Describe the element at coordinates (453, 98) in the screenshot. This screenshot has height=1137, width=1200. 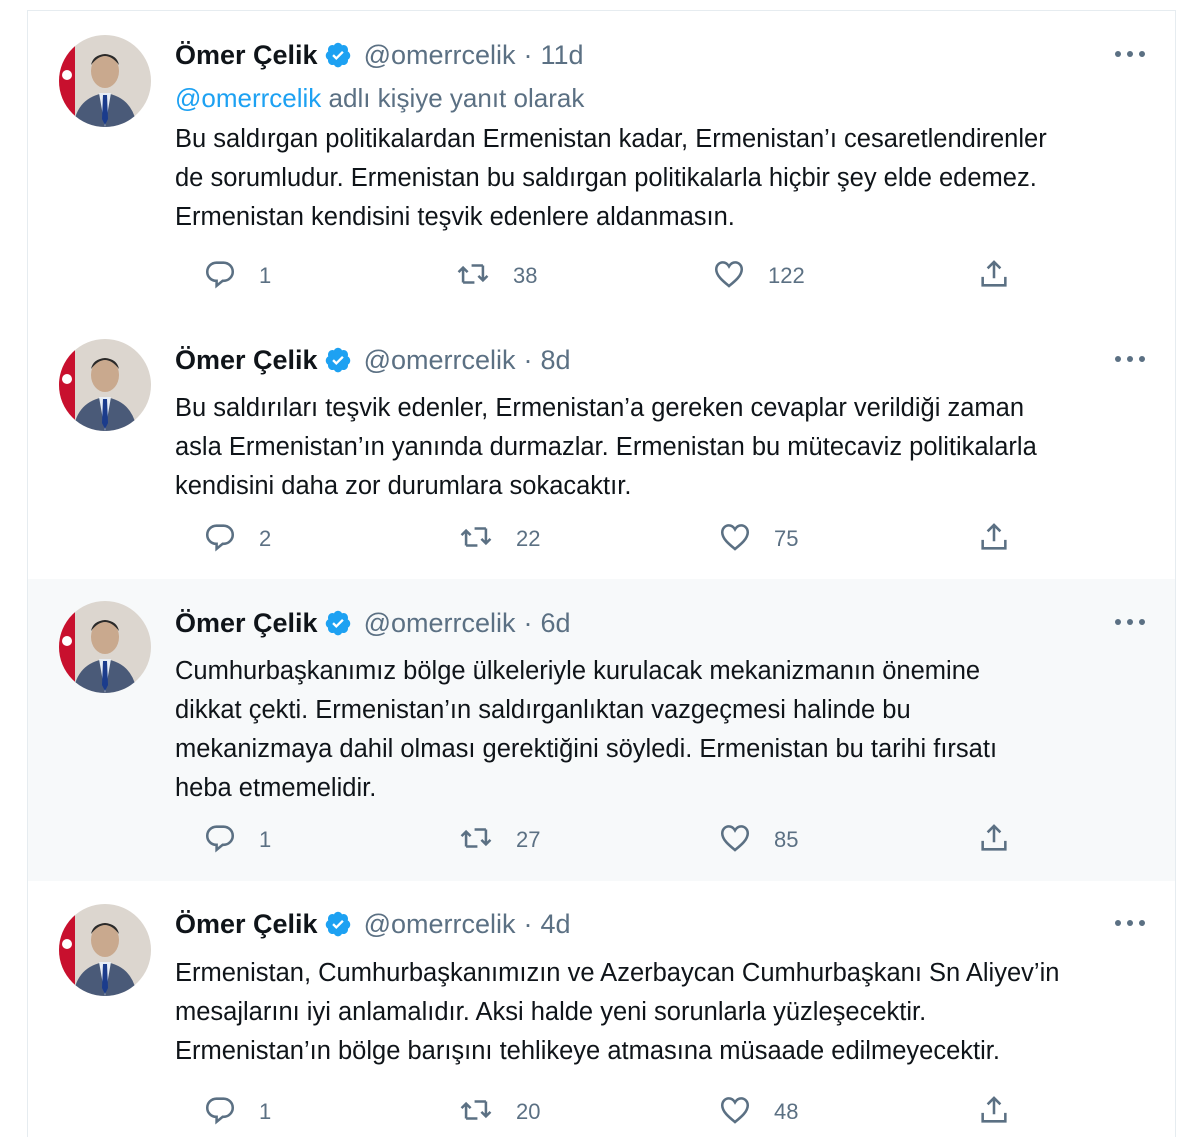
I see `reply-context-text: adlı kişiye yanıt olarak` at that location.